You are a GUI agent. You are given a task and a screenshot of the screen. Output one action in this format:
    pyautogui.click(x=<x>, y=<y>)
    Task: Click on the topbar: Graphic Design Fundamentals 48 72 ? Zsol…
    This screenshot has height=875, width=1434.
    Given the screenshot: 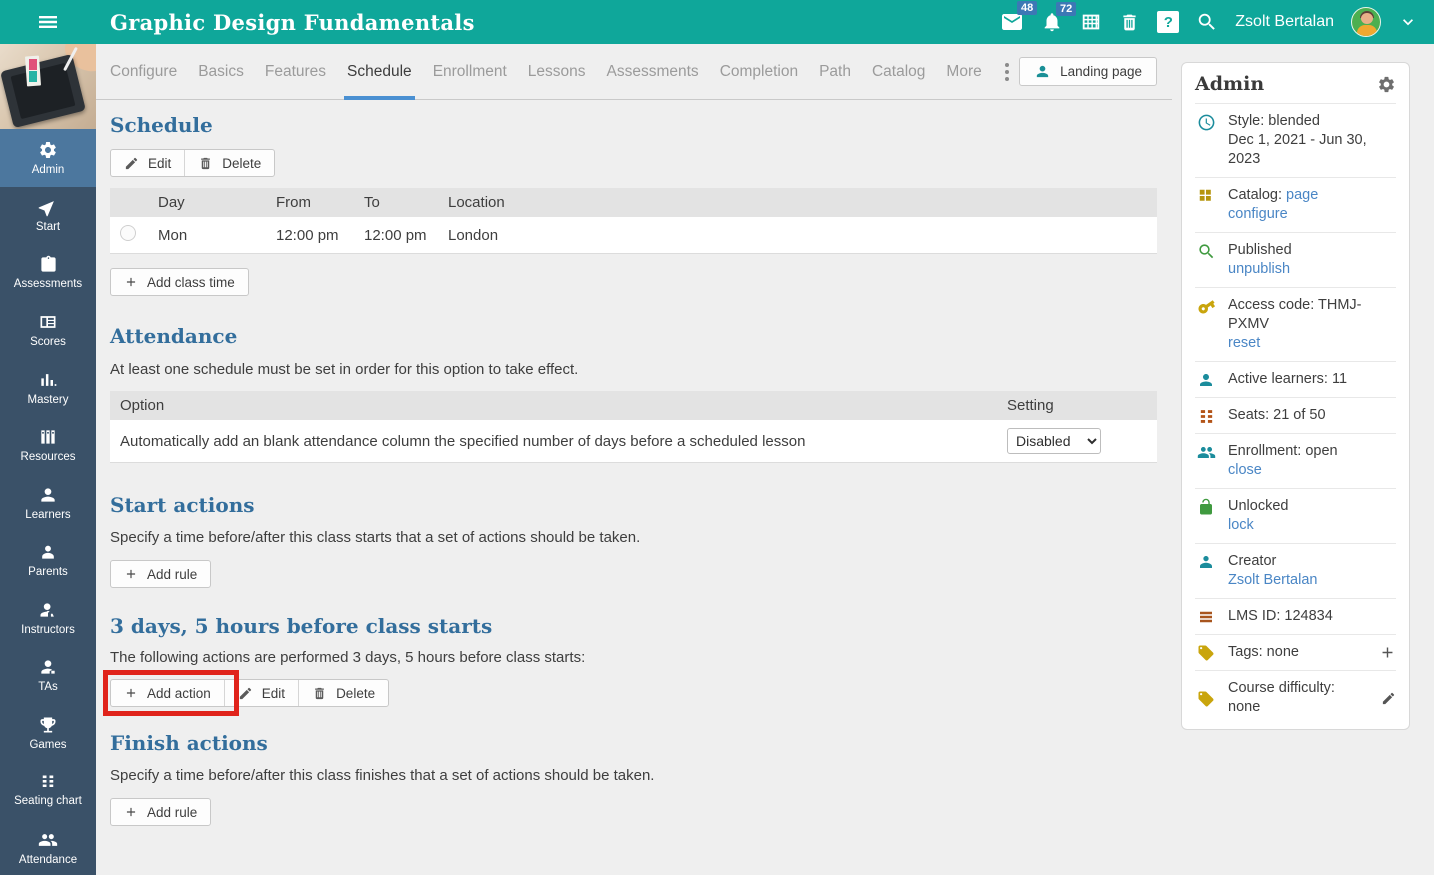 What is the action you would take?
    pyautogui.click(x=717, y=22)
    